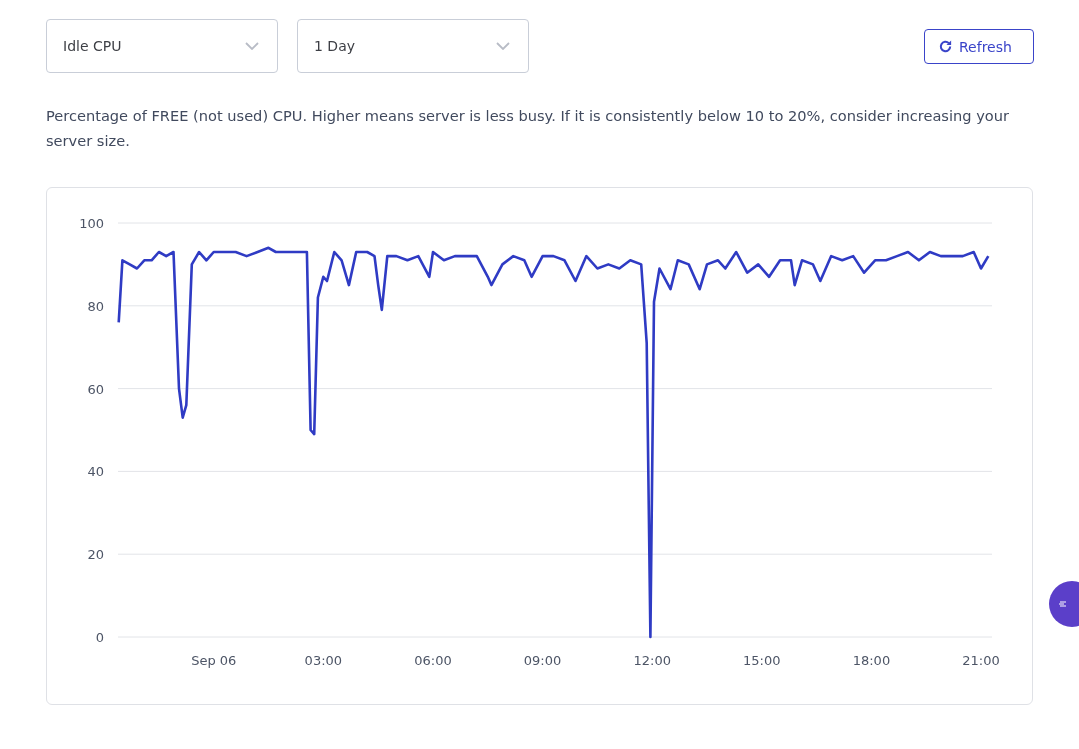  What do you see at coordinates (542, 660) in the screenshot?
I see `x-axis-label: 09:00` at bounding box center [542, 660].